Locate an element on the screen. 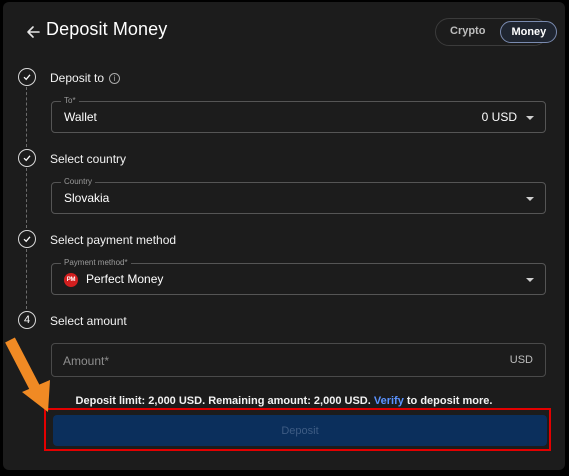 The image size is (569, 476). toggle-option-crypto: Crypto is located at coordinates (467, 32).